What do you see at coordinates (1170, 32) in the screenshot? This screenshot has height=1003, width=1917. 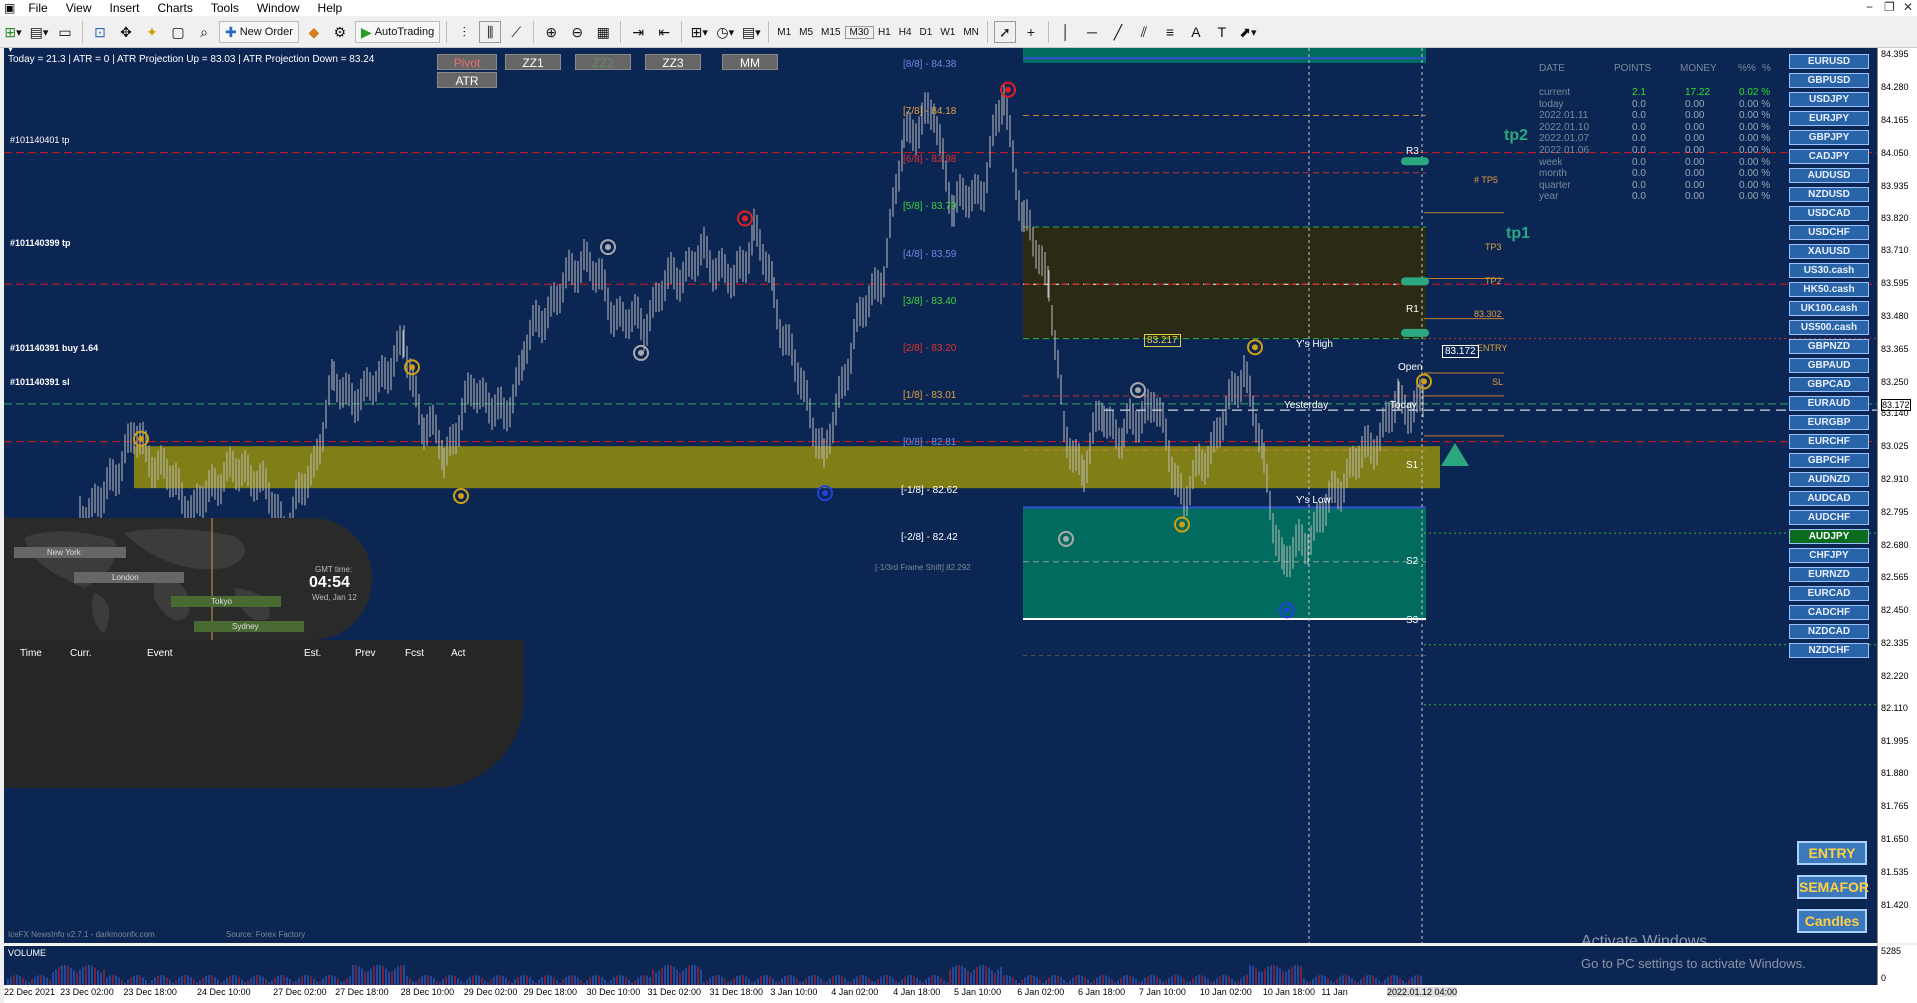 I see `fibonacci-icon: ≡` at bounding box center [1170, 32].